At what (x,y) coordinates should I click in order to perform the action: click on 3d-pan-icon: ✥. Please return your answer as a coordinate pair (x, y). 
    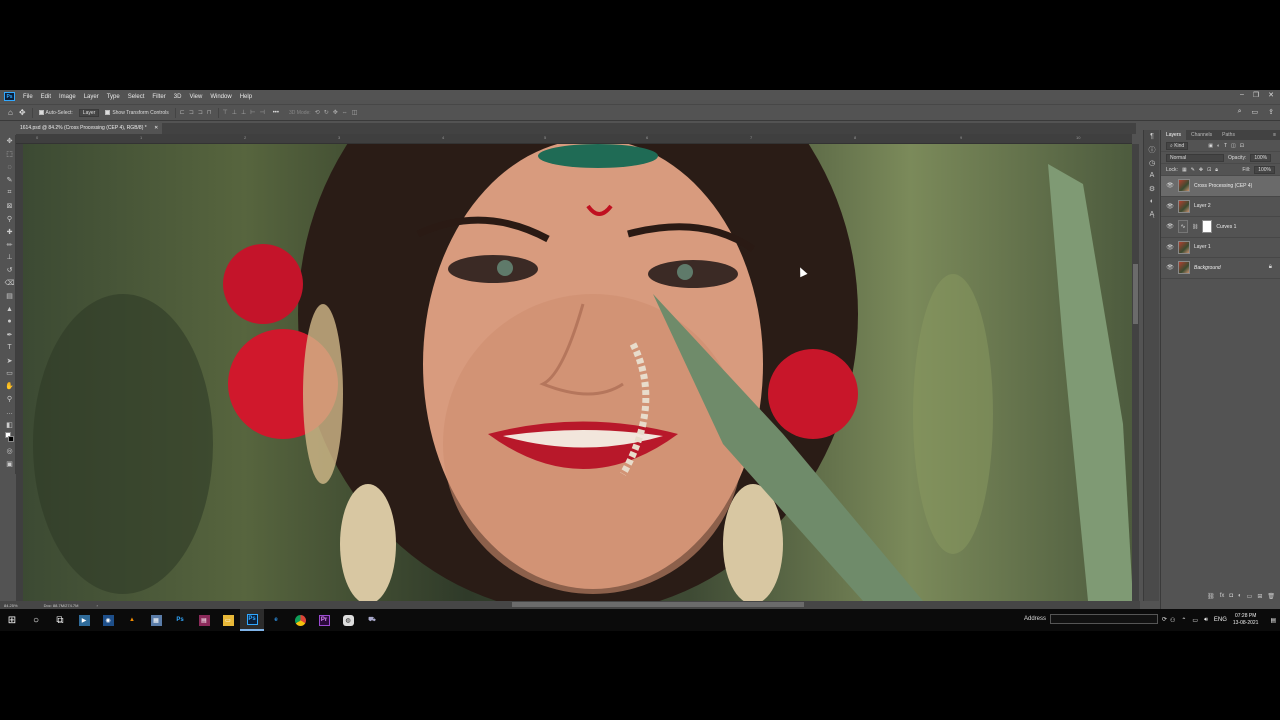
    Looking at the image, I should click on (335, 112).